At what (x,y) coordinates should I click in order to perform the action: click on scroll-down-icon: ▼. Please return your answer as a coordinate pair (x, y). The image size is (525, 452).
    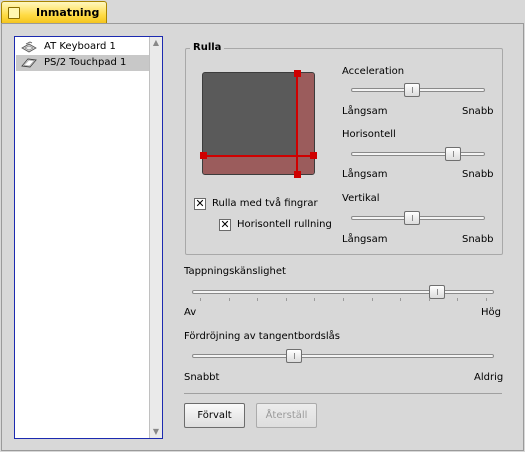
    Looking at the image, I should click on (156, 432).